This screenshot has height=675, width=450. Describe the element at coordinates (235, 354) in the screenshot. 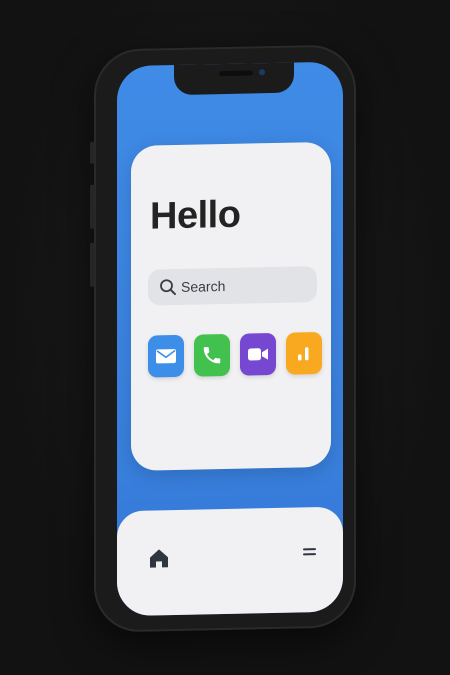

I see `app-row` at that location.